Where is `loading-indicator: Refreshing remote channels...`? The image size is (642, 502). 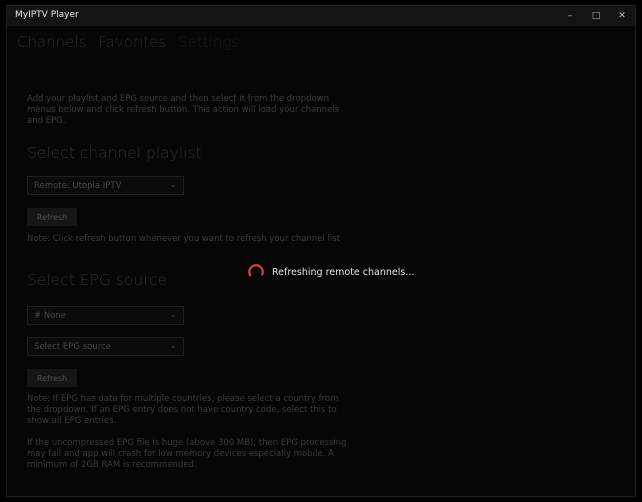 loading-indicator: Refreshing remote channels... is located at coordinates (330, 272).